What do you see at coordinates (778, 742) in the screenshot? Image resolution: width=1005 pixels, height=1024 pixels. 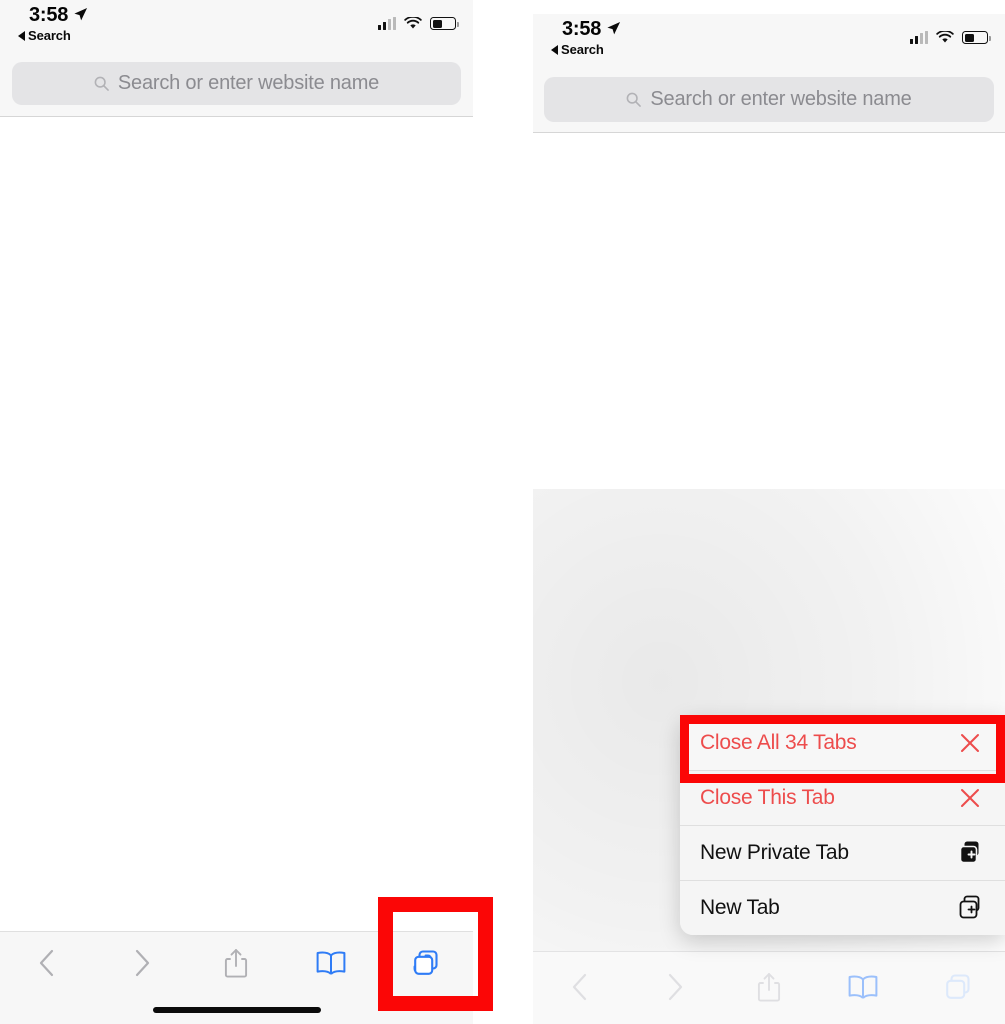 I see `menu-item-label: Close All 34 Tabs` at bounding box center [778, 742].